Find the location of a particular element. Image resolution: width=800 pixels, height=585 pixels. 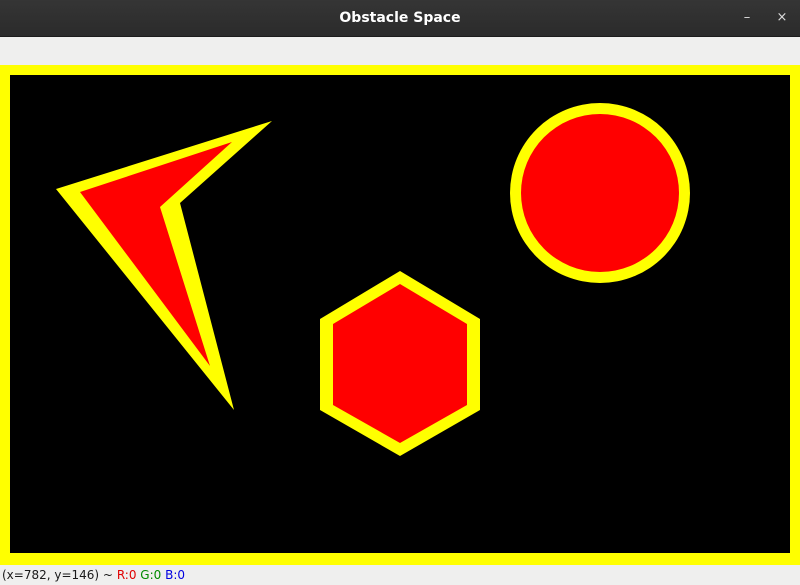

status-bar: (x=782, y=146) ~ R:0 G:0 B:0 is located at coordinates (400, 575).